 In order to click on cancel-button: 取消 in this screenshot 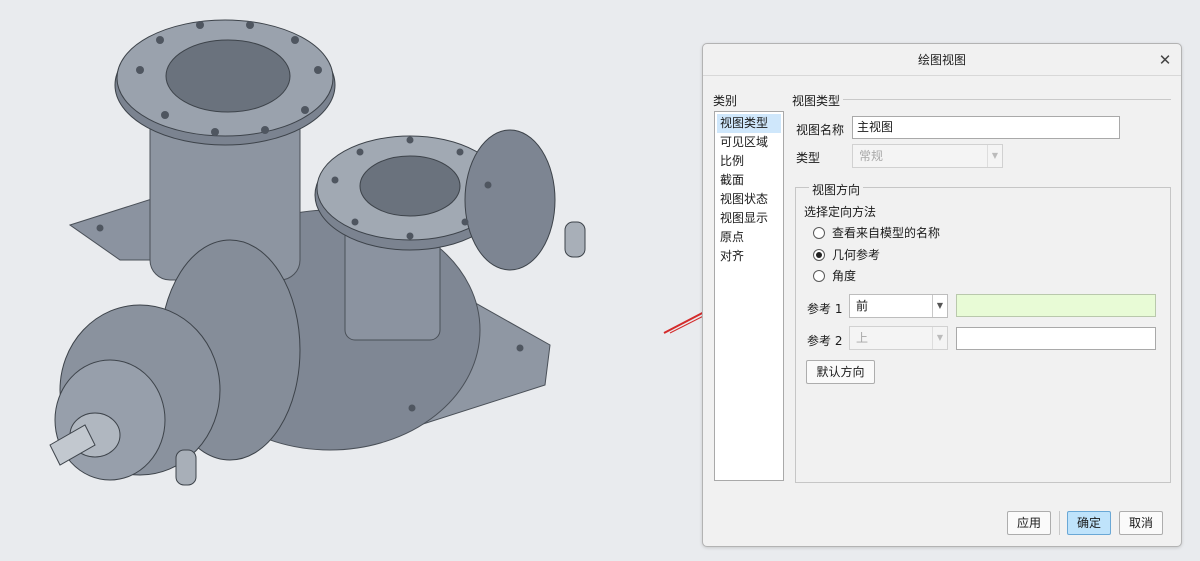, I will do `click(1141, 523)`.